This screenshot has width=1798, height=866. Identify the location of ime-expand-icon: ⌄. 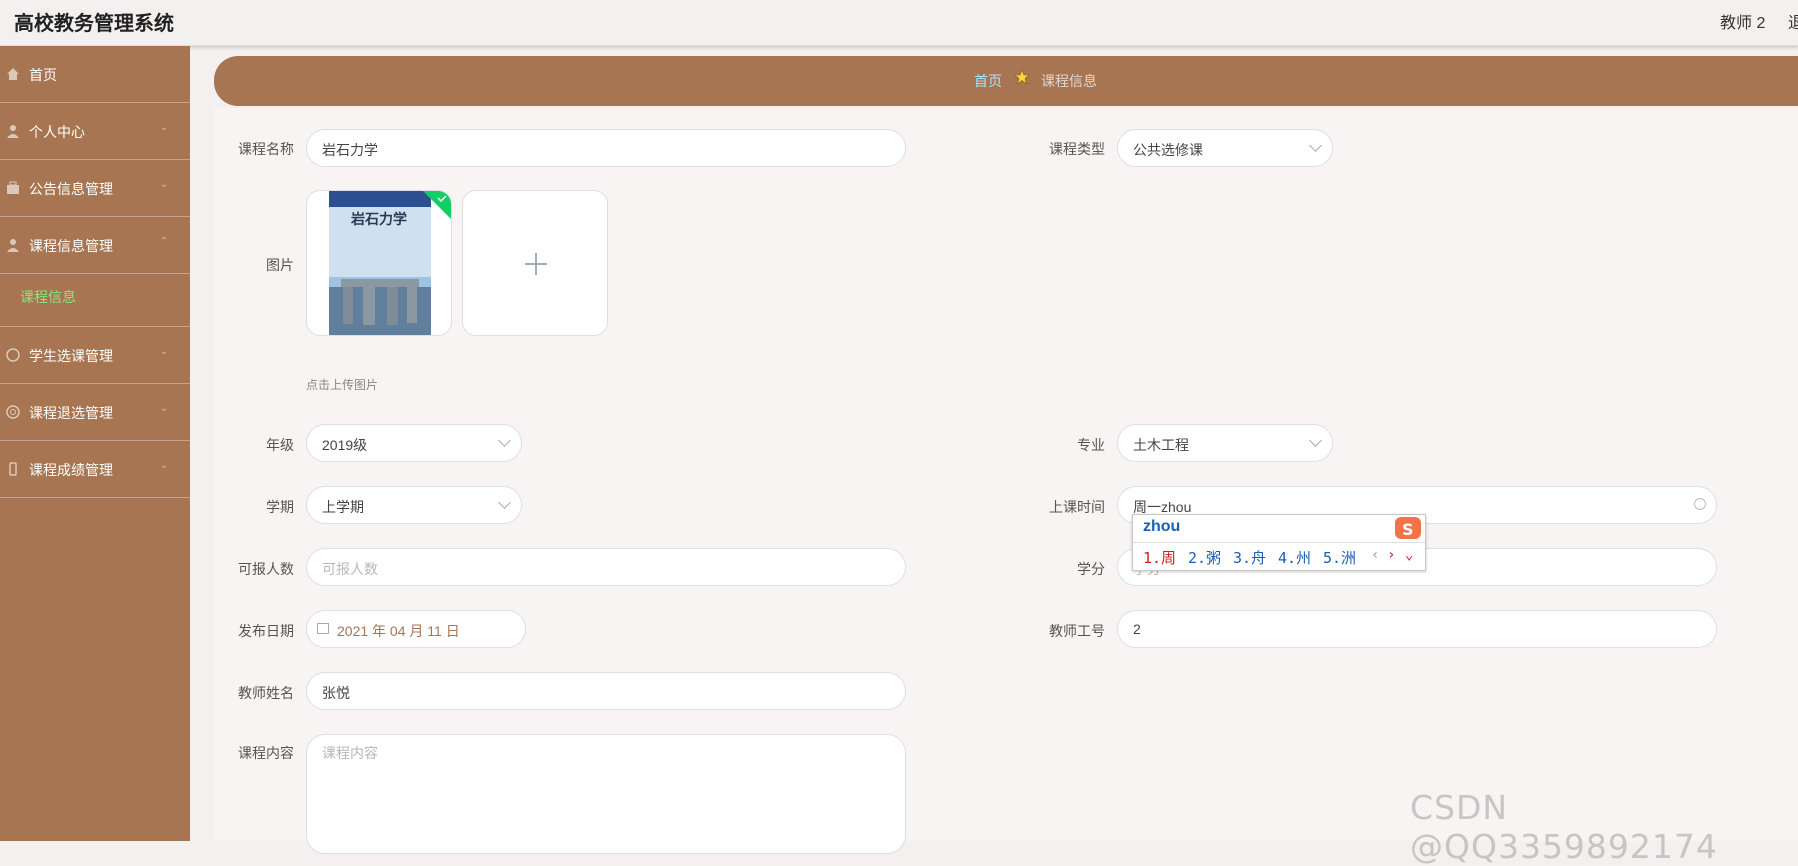
(1409, 555).